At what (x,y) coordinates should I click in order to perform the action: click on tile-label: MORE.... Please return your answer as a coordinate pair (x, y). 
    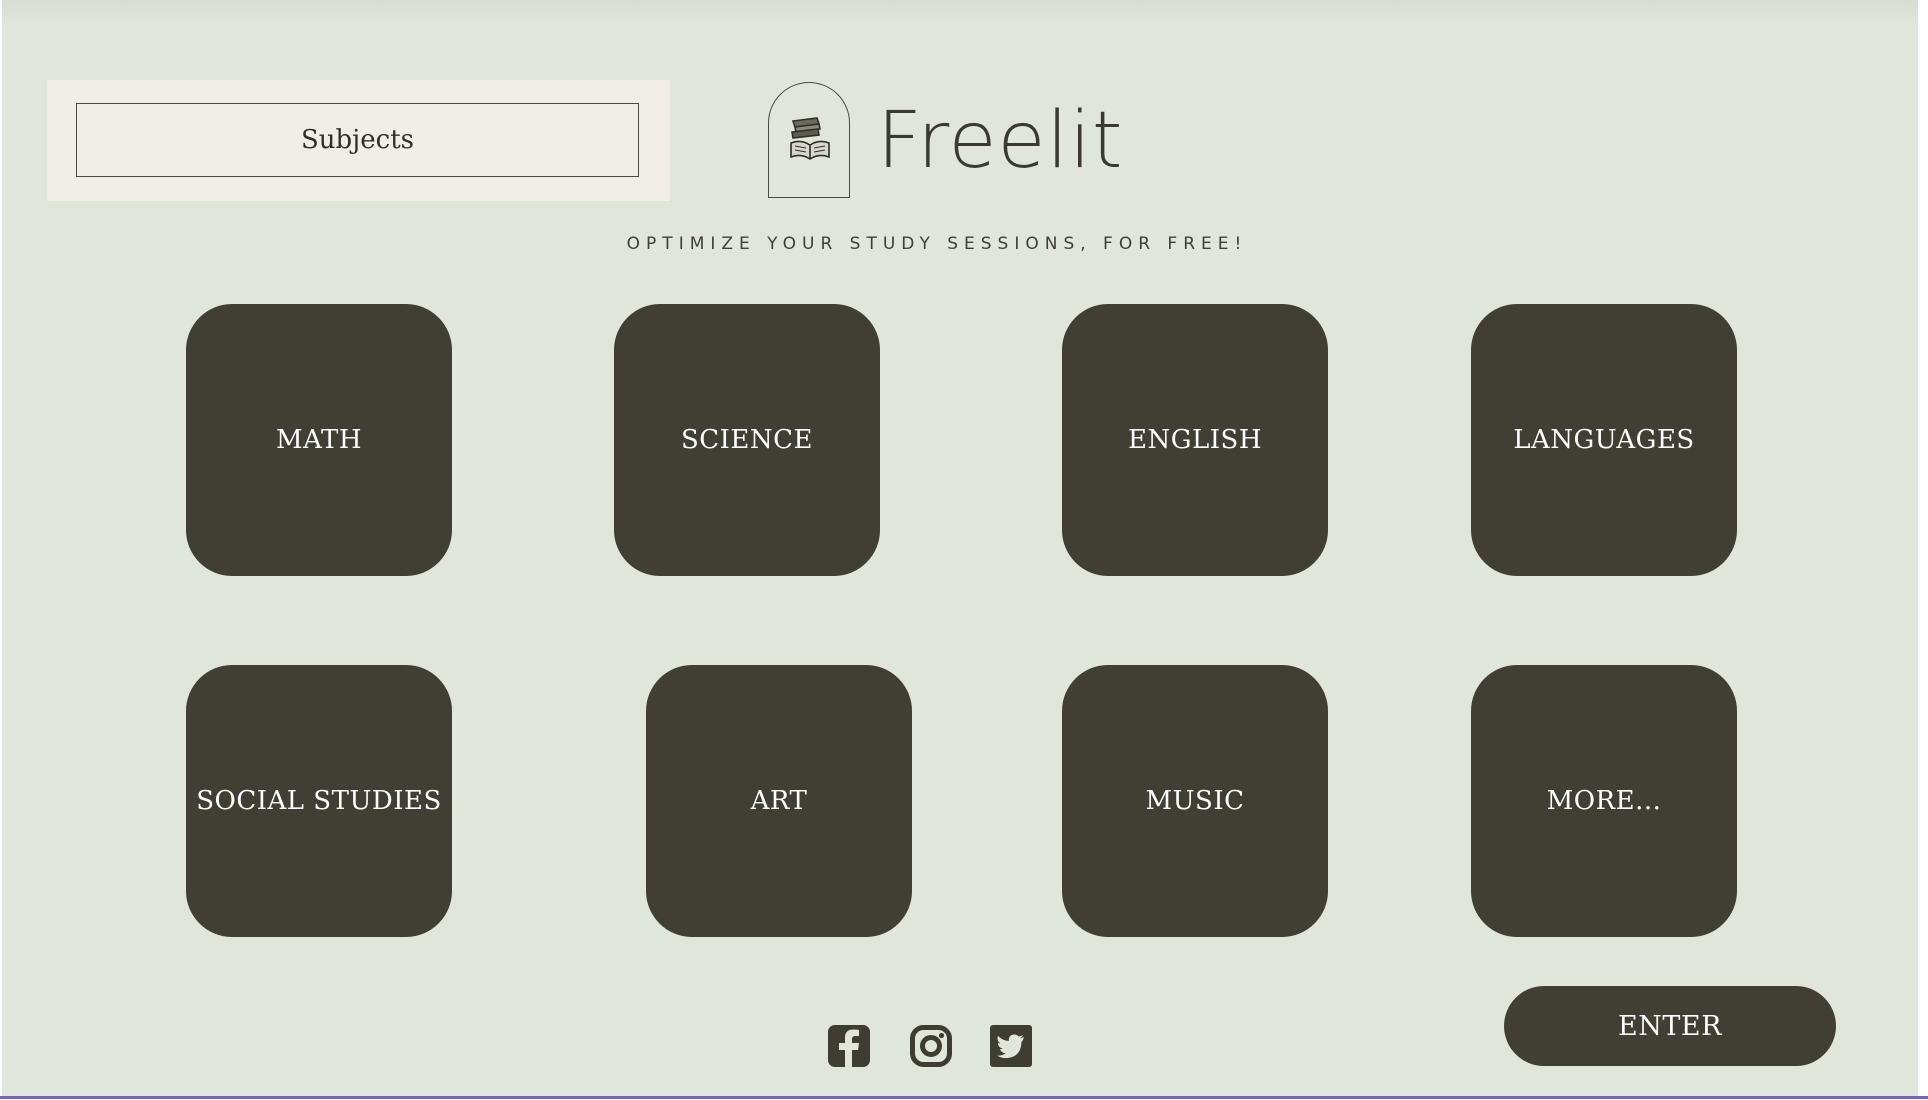
    Looking at the image, I should click on (1604, 801).